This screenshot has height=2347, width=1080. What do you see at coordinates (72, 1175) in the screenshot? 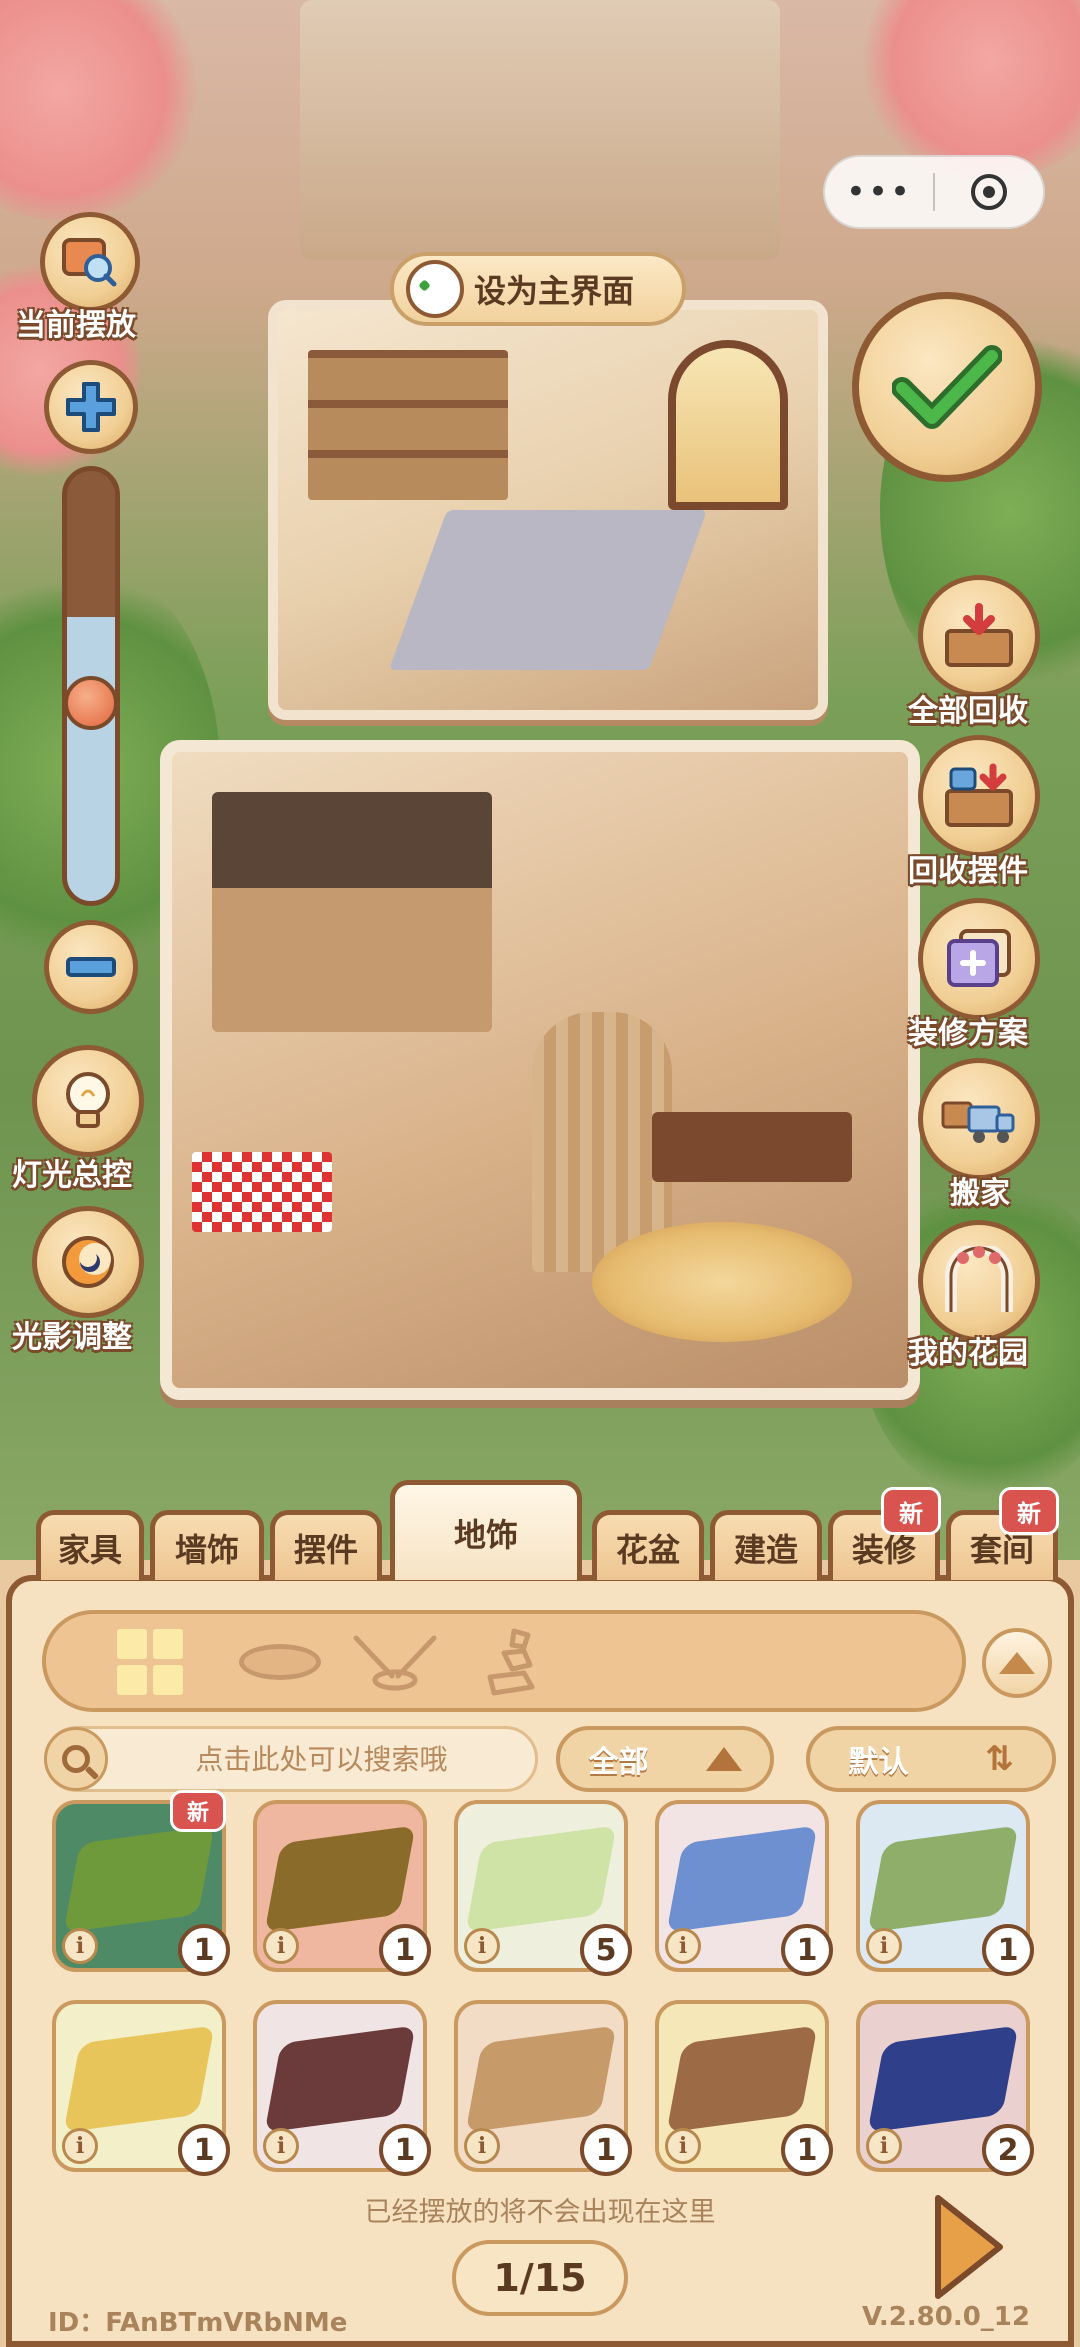
I see `lighting-control-label: 灯光总控` at bounding box center [72, 1175].